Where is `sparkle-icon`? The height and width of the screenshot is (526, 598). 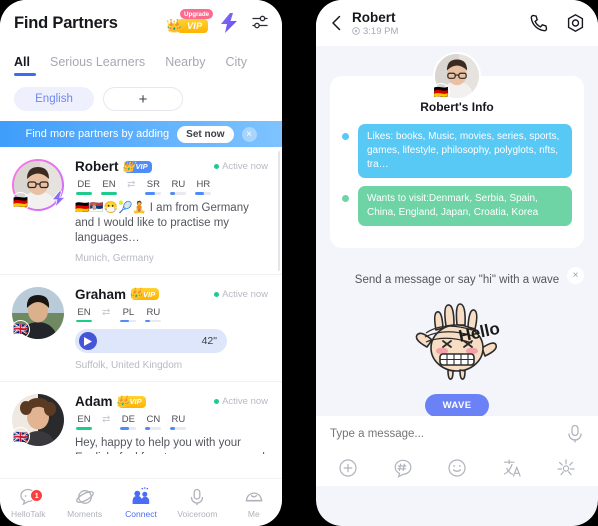
sparkle-icon is located at coordinates (566, 468).